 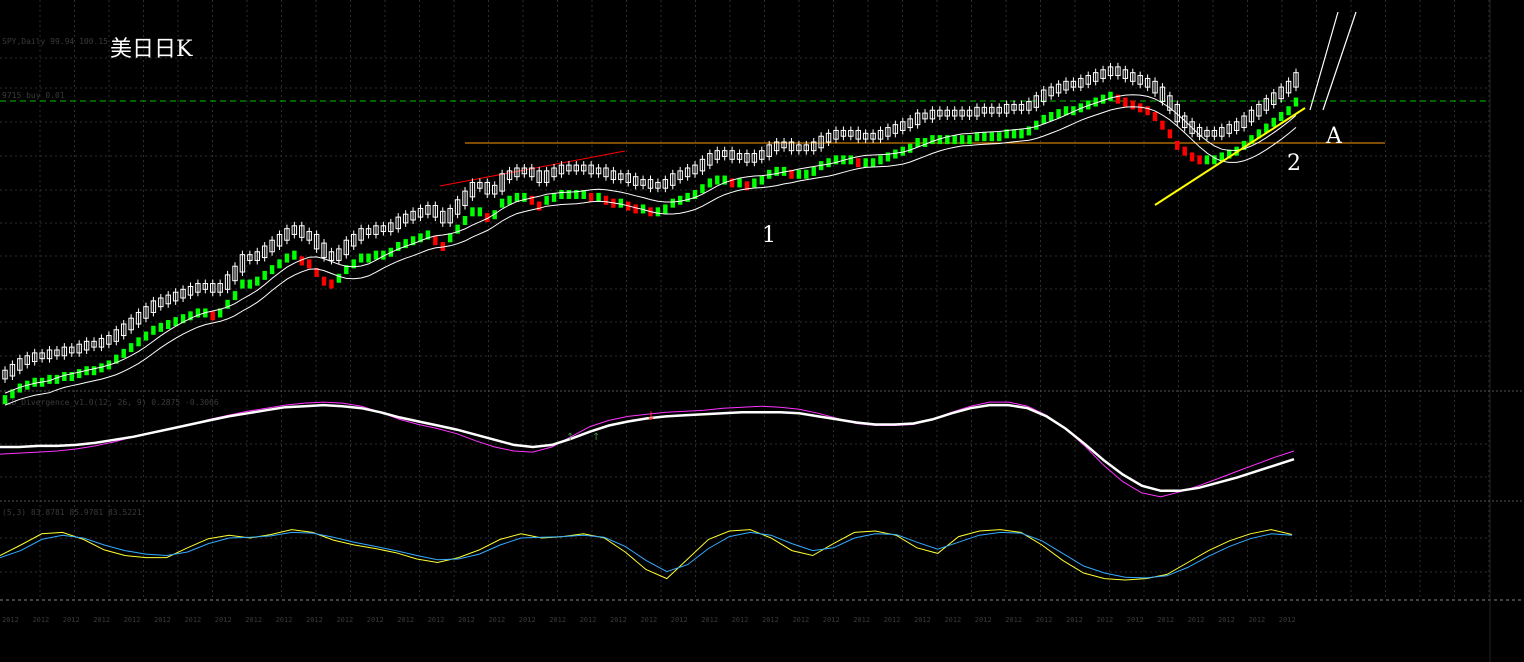 What do you see at coordinates (72, 512) in the screenshot?
I see `stoch-pane-header: (5,3) 83.8781 85.9781 83.5221` at bounding box center [72, 512].